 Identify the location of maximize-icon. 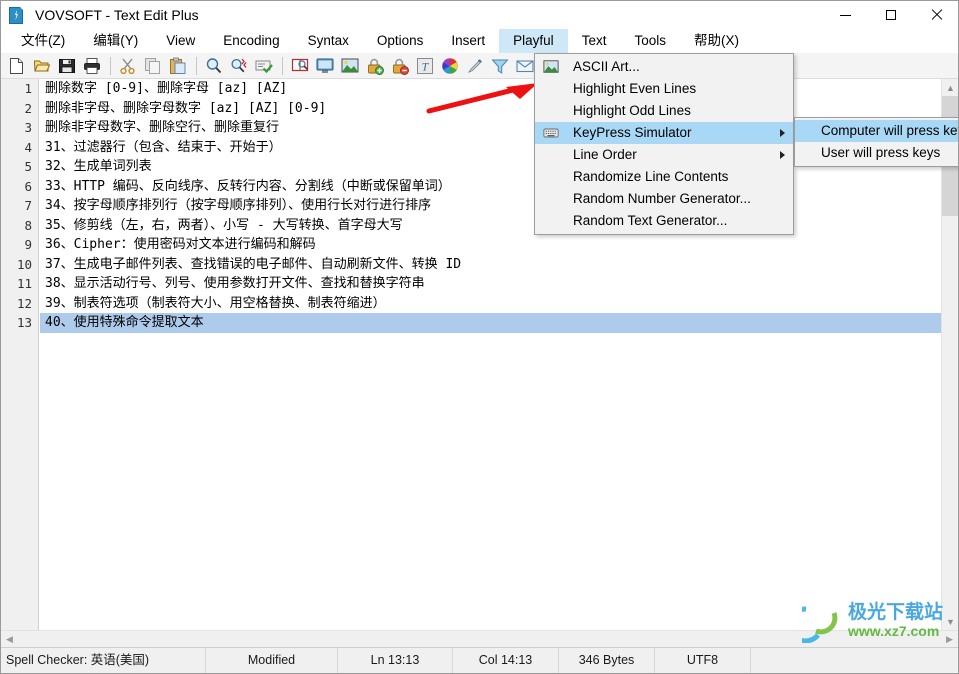
(890, 15).